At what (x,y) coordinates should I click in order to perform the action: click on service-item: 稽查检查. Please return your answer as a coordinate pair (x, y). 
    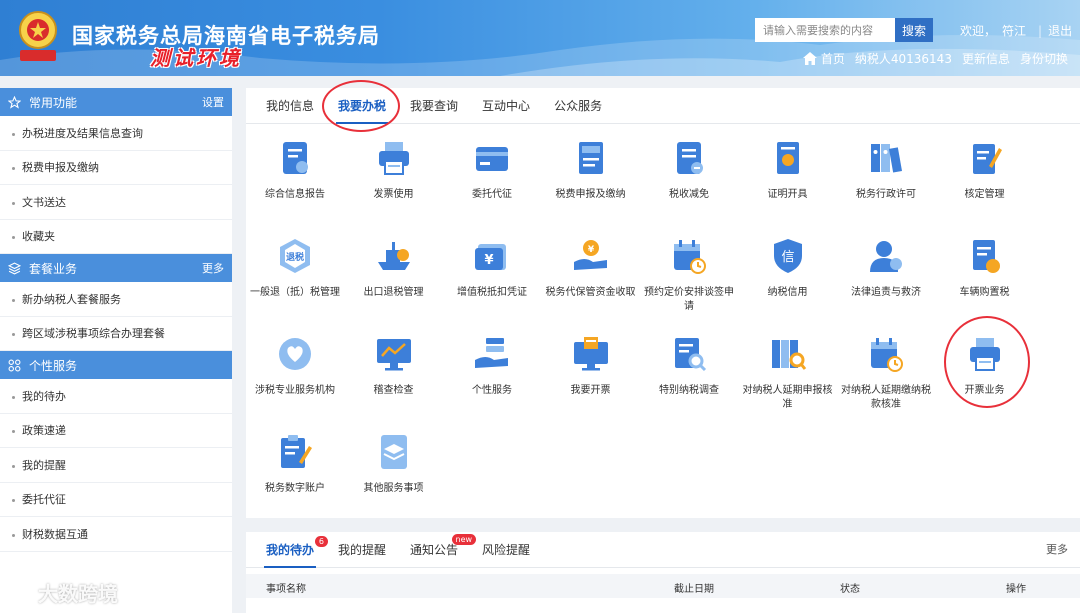
    Looking at the image, I should click on (394, 366).